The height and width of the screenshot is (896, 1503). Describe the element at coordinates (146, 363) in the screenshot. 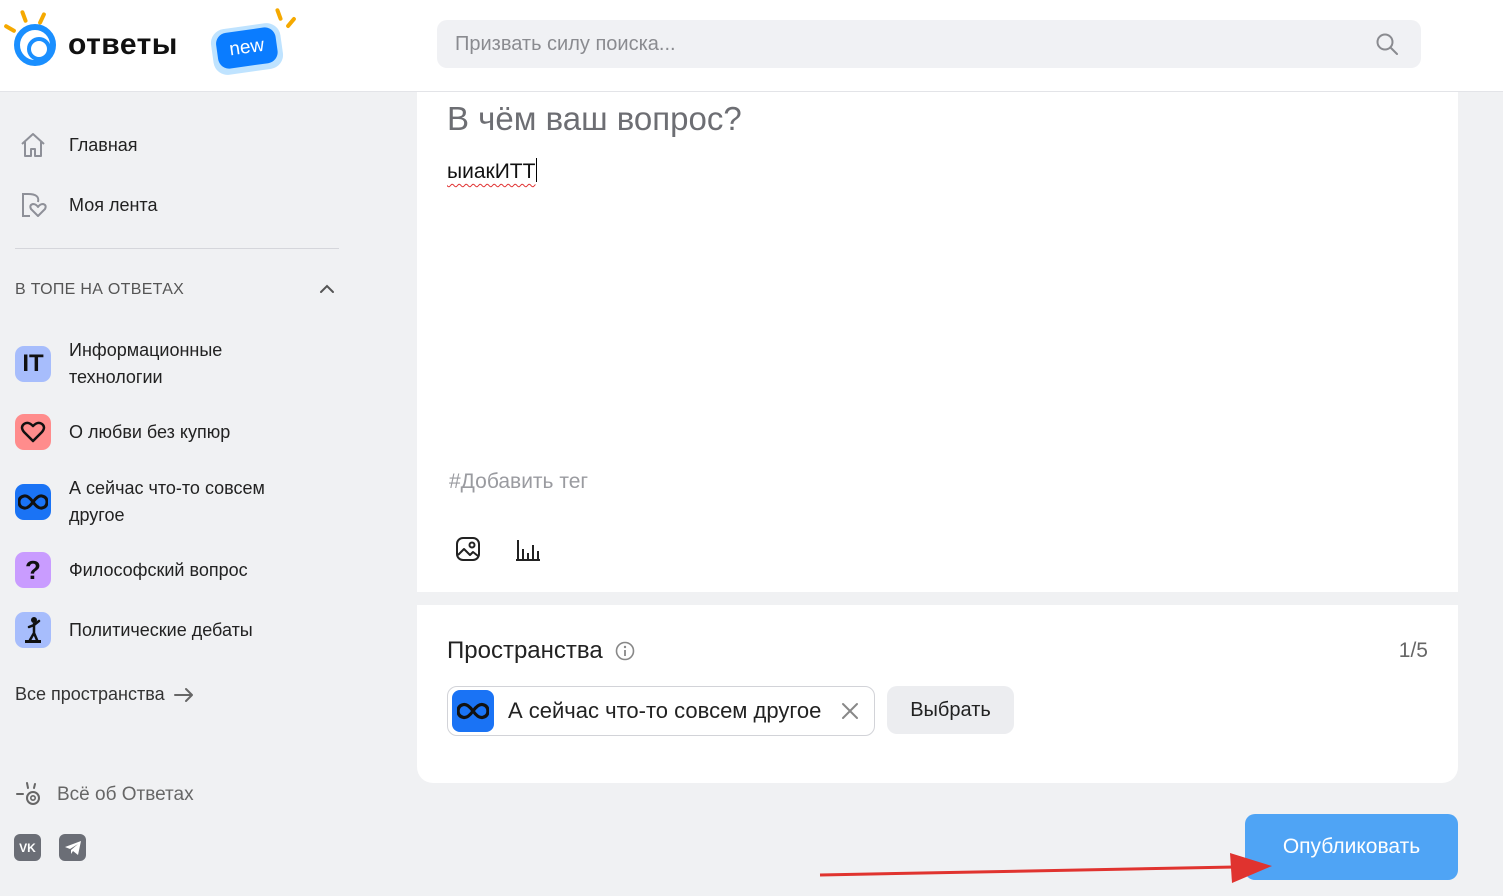

I see `space-label: Информационные технологии` at that location.